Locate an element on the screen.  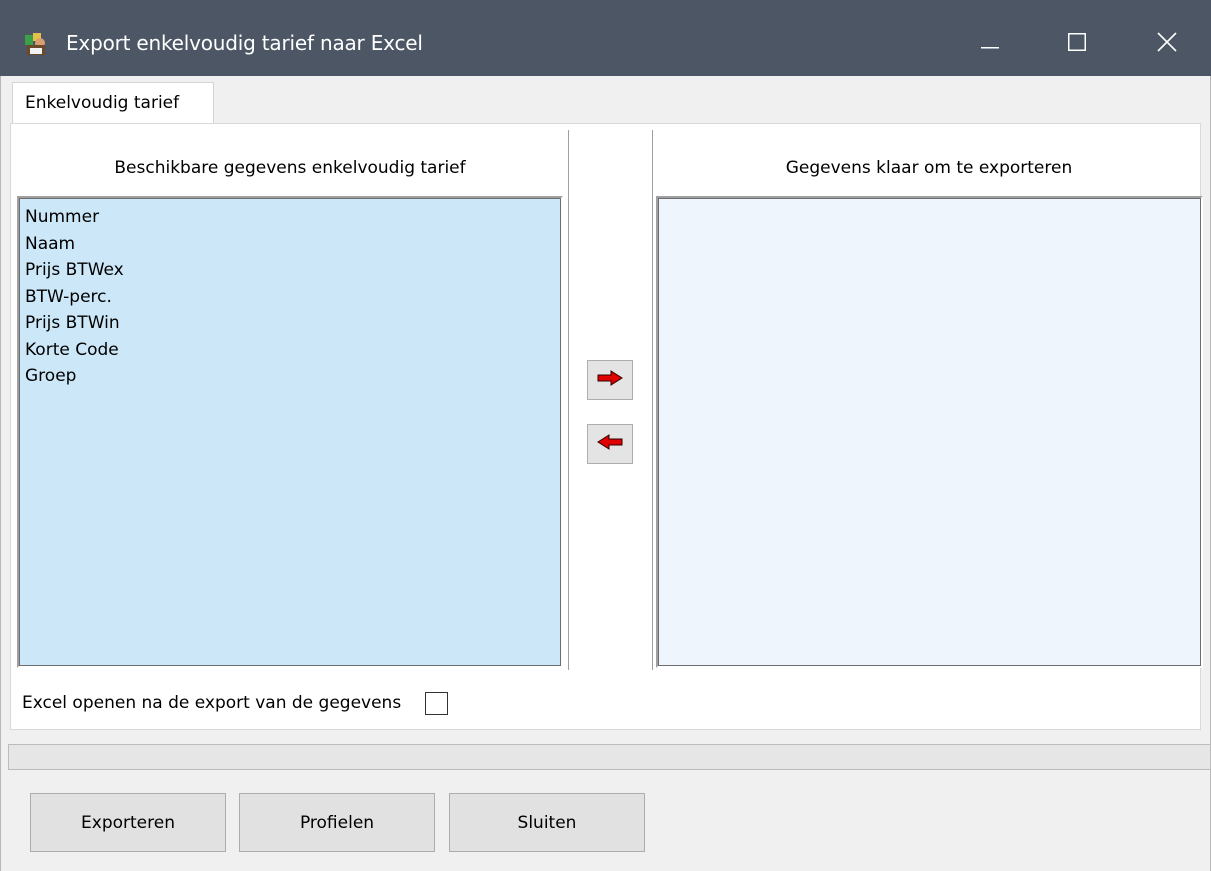
list-item: Prijs BTWex is located at coordinates (291, 270).